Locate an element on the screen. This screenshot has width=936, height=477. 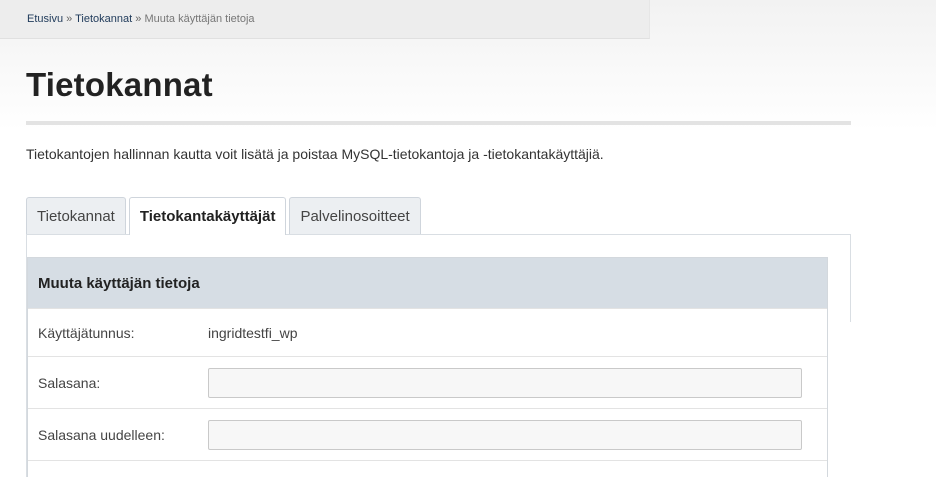
password-label: Salasana: is located at coordinates (69, 382).